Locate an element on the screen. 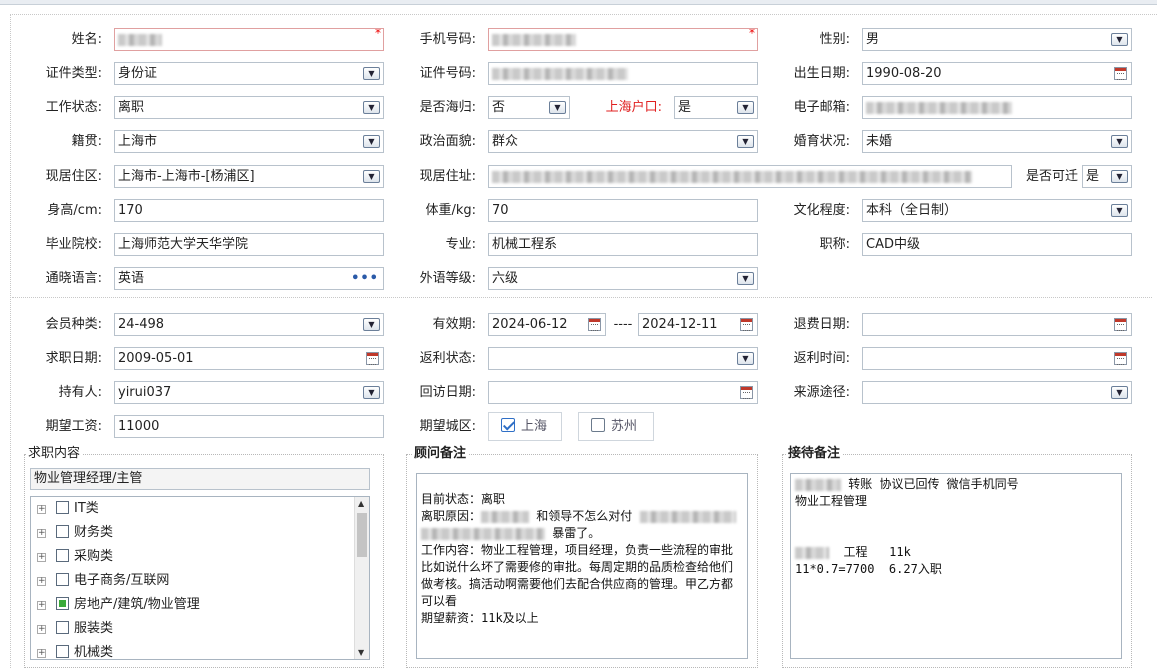 The height and width of the screenshot is (668, 1157). scroll-up-icon: ▲ is located at coordinates (361, 503).